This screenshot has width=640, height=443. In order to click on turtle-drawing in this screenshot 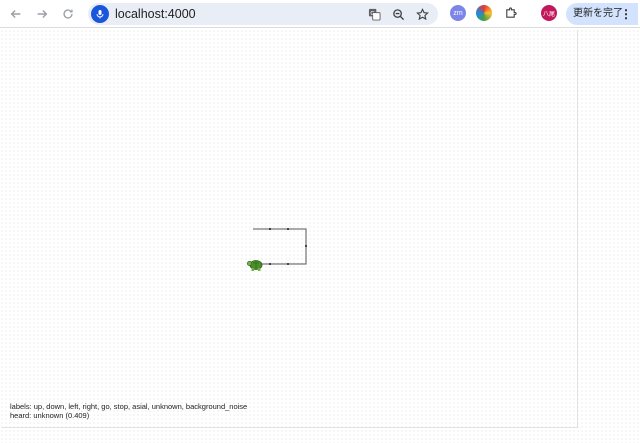, I will do `click(276, 249)`.